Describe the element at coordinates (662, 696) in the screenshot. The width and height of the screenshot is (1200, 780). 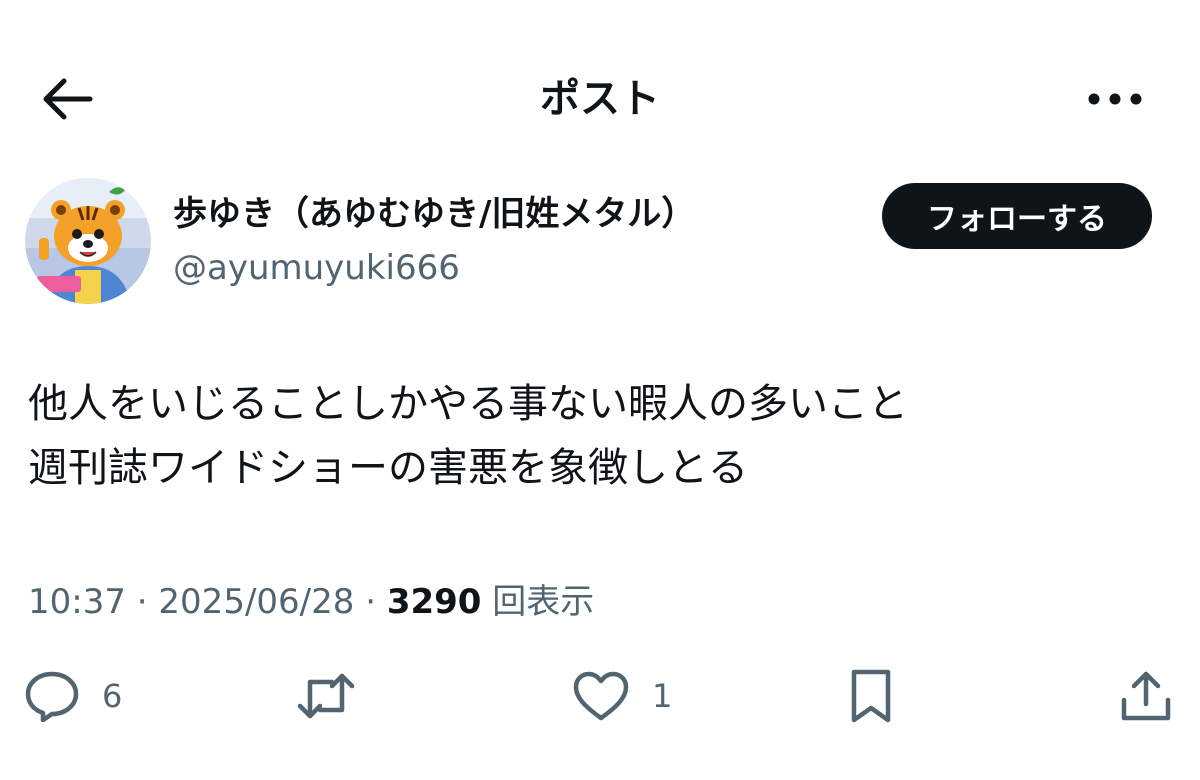
I see `like-count: 1` at that location.